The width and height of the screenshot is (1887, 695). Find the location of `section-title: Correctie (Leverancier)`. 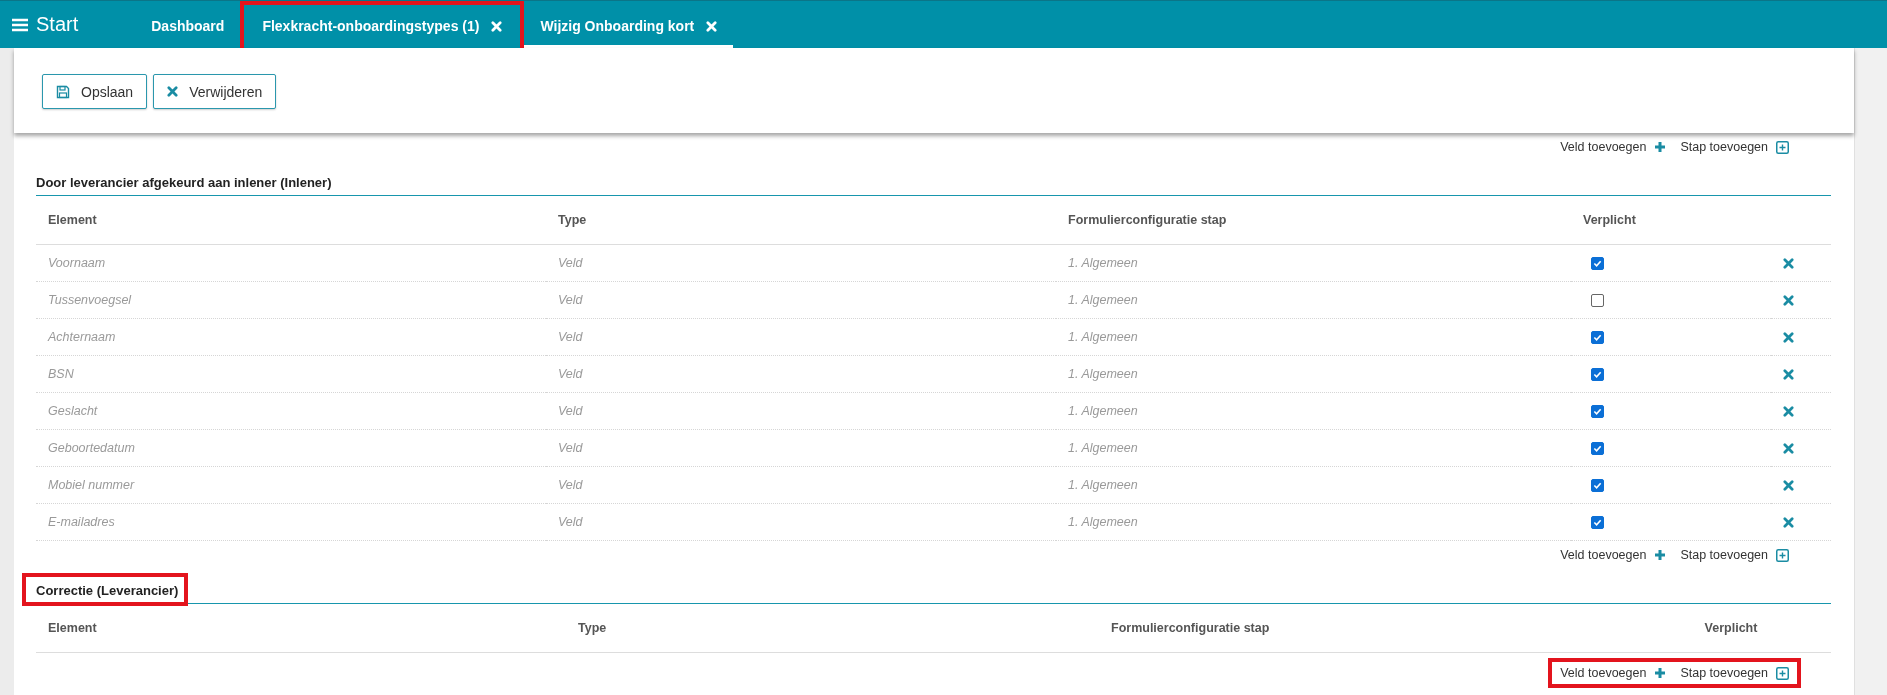

section-title: Correctie (Leverancier) is located at coordinates (107, 591).